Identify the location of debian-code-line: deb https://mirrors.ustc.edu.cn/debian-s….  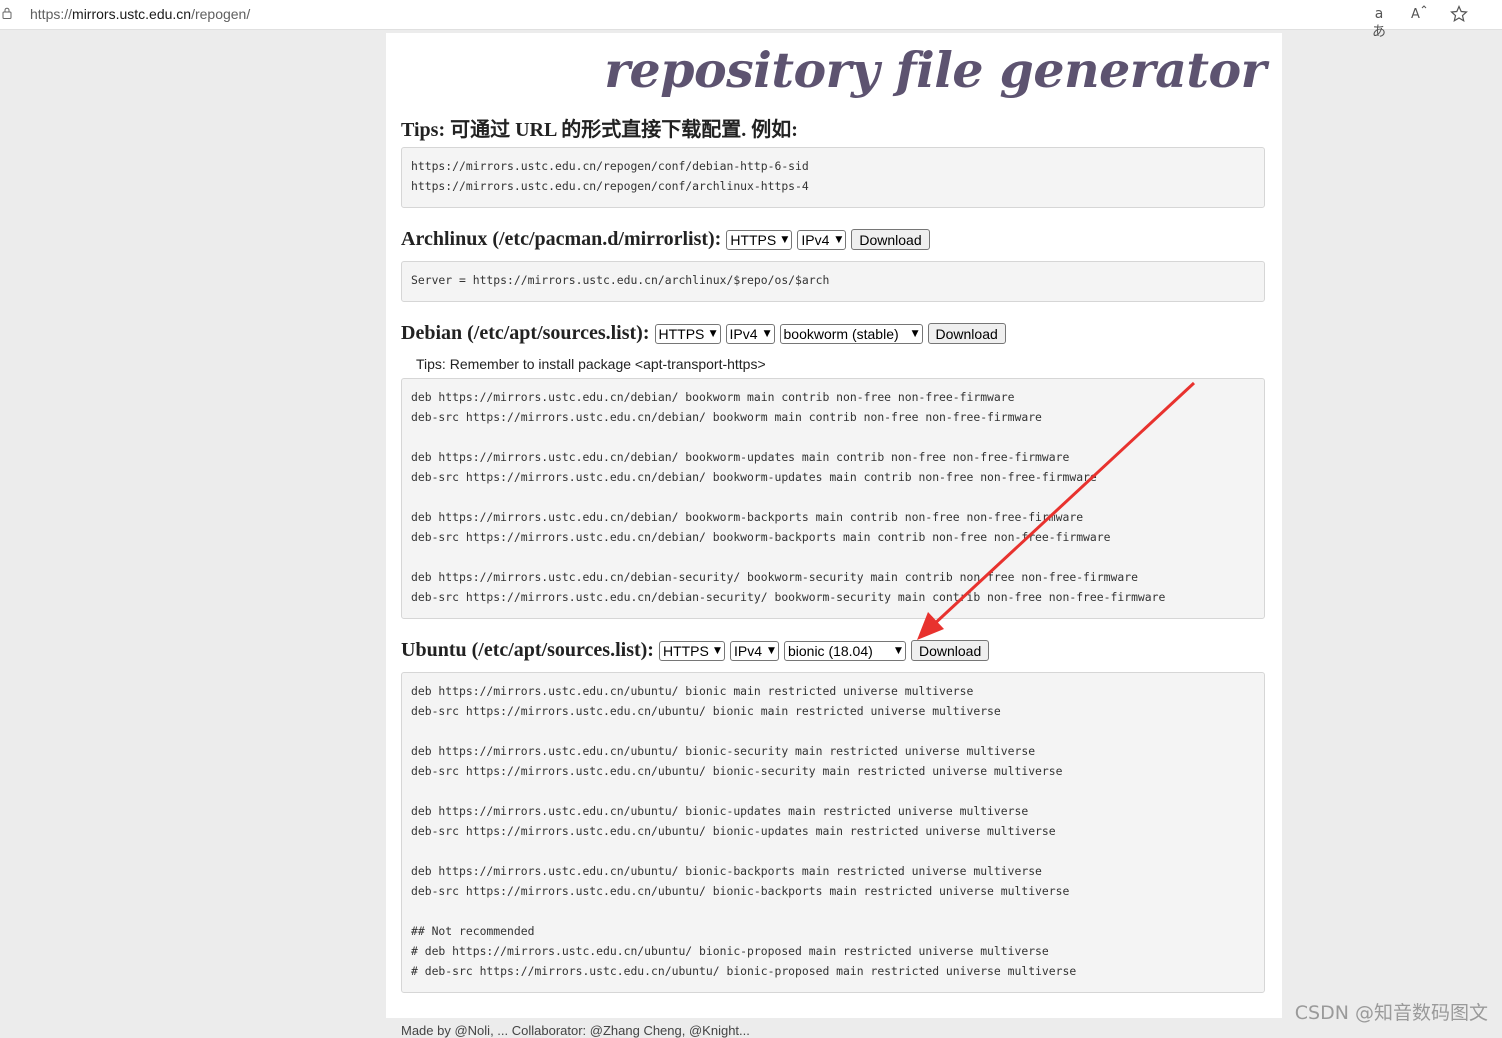
(774, 577).